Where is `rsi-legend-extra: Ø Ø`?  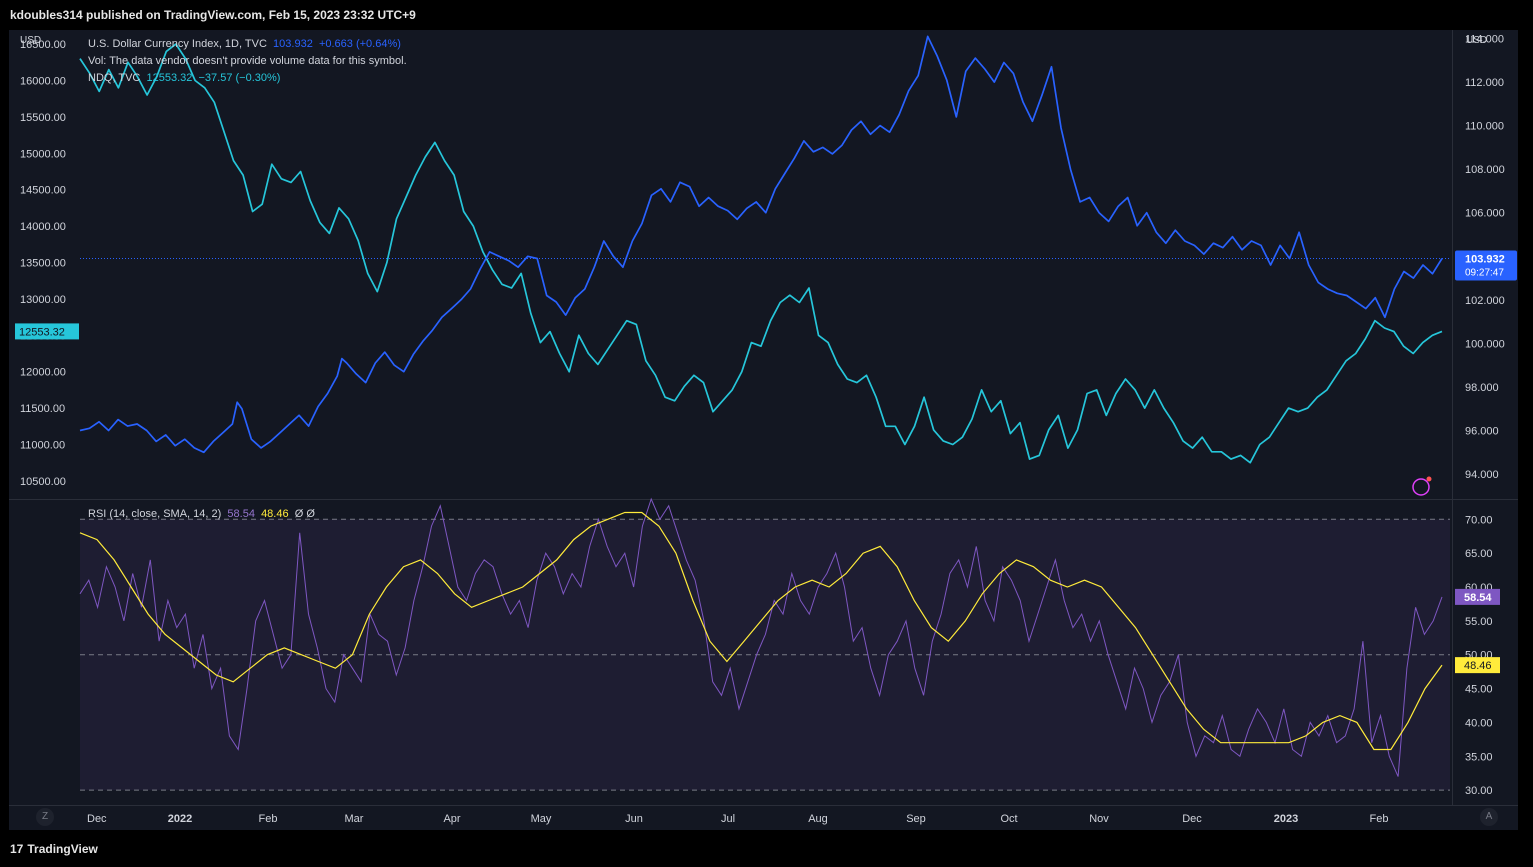
rsi-legend-extra: Ø Ø is located at coordinates (304, 514).